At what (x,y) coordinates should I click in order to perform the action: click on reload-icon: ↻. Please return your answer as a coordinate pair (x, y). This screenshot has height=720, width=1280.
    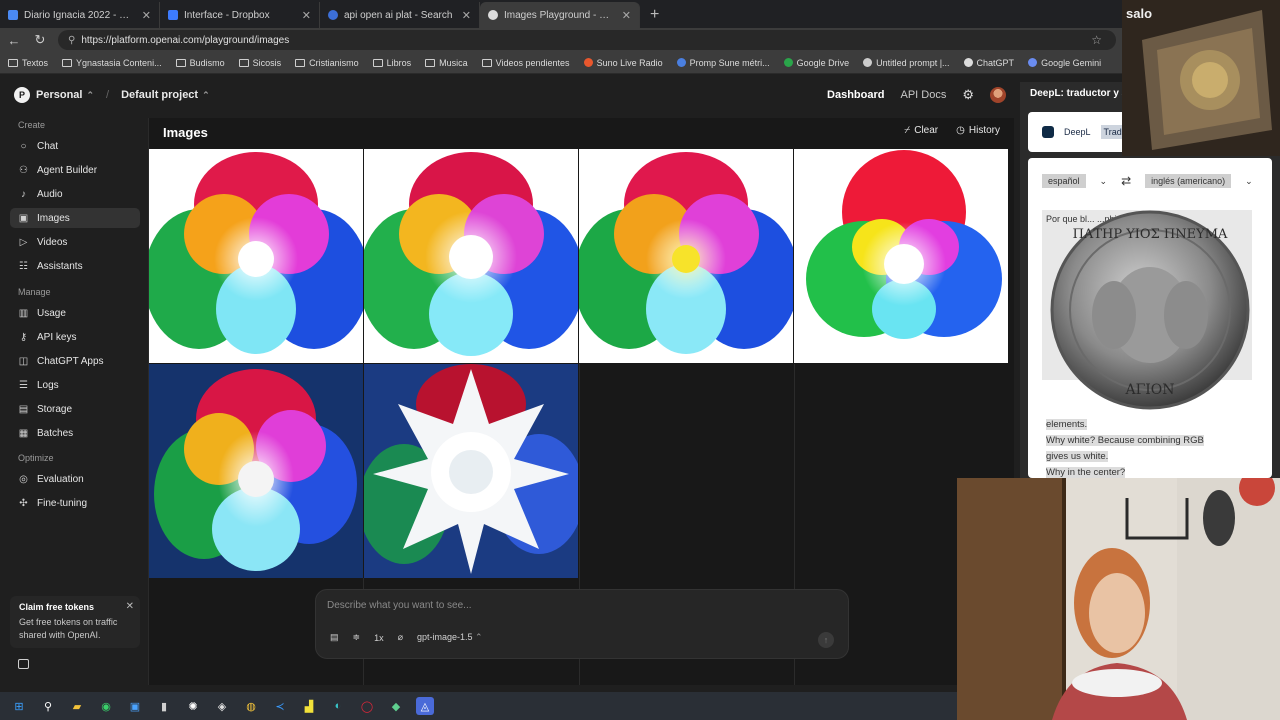
    Looking at the image, I should click on (40, 40).